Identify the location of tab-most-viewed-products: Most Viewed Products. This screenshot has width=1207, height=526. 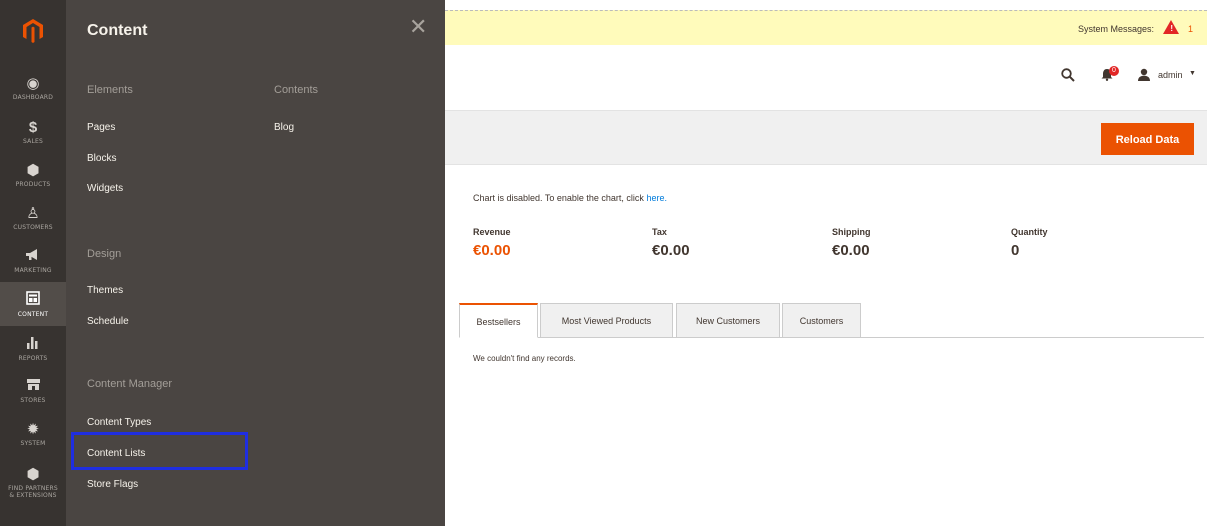
(606, 320).